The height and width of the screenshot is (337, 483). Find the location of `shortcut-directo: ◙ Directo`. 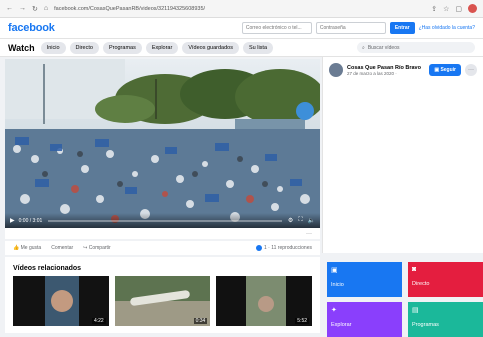

shortcut-directo: ◙ Directo is located at coordinates (445, 279).